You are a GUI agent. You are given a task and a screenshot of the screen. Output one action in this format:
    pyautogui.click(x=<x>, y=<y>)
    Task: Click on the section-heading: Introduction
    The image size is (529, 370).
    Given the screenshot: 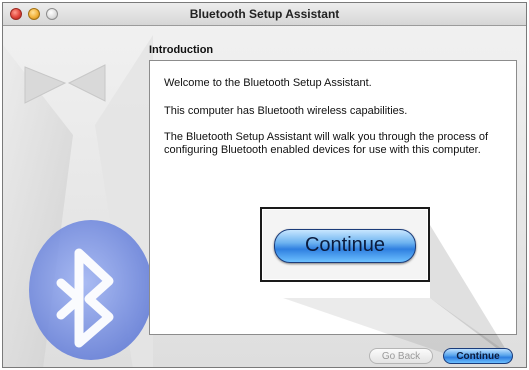 What is the action you would take?
    pyautogui.click(x=181, y=50)
    